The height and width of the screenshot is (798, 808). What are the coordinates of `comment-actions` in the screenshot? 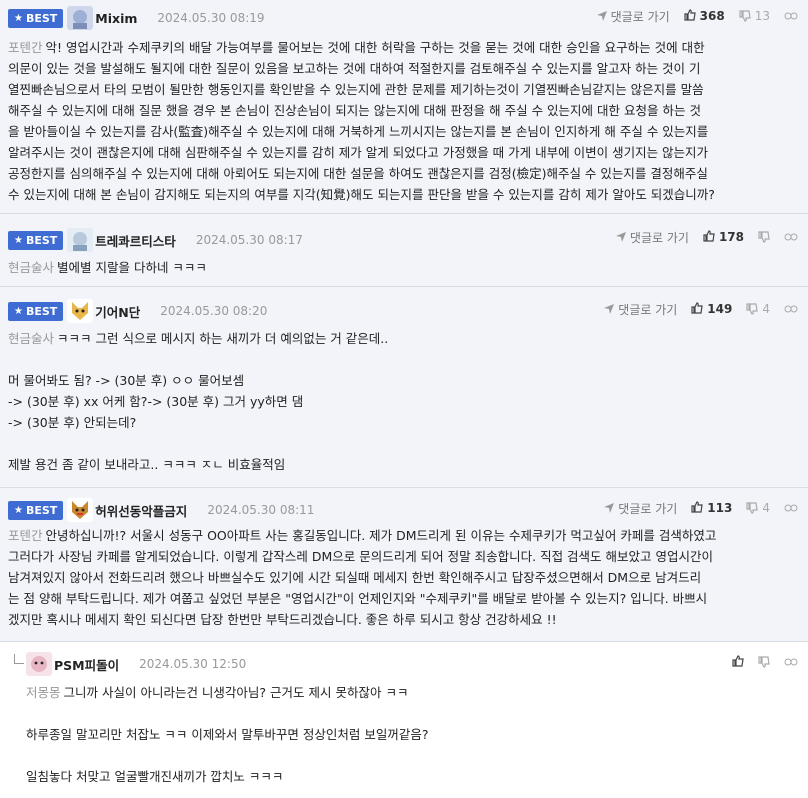 It's located at (765, 662).